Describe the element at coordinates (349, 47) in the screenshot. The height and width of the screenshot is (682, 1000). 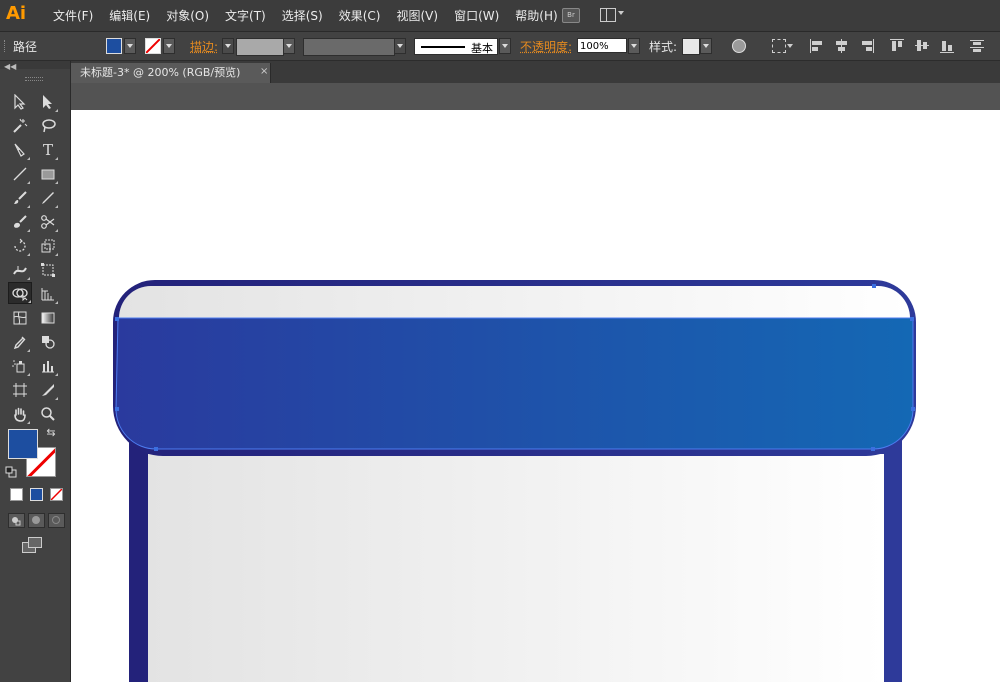
I see `variable-width-profile` at that location.